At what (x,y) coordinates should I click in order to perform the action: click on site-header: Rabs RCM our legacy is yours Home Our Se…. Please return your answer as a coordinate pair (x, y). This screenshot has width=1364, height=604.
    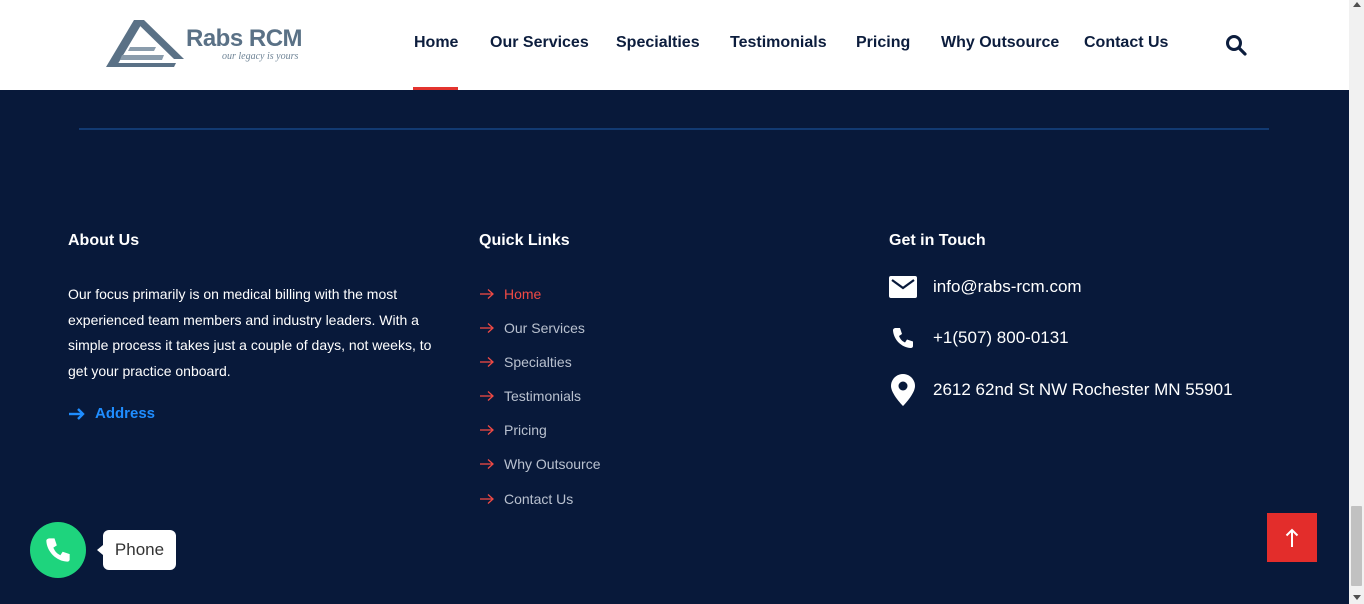
    Looking at the image, I should click on (674, 45).